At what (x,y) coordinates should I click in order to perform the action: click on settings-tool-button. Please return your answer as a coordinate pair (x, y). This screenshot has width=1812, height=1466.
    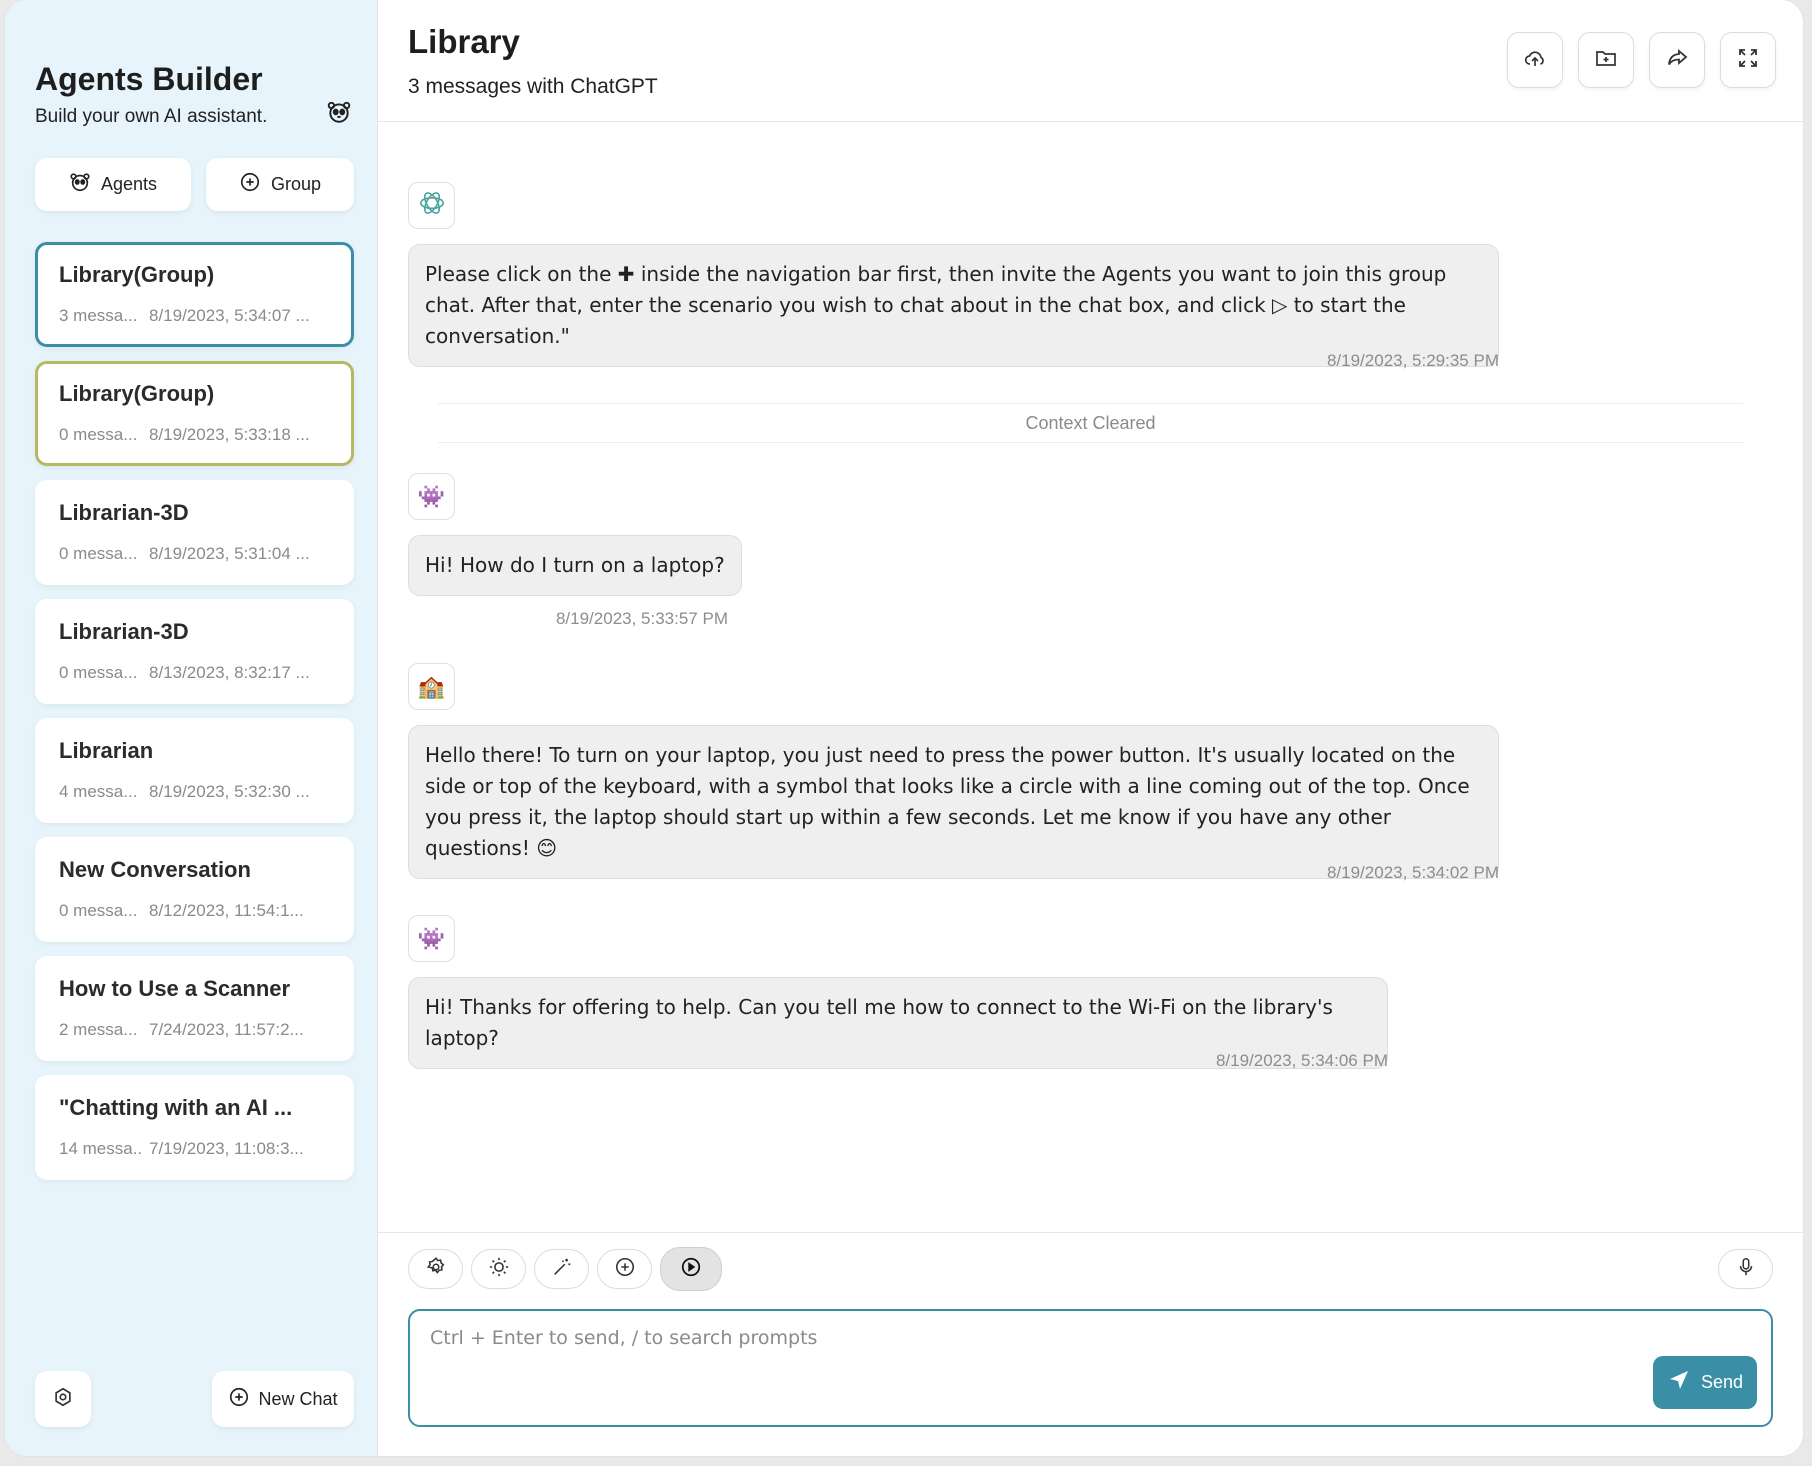
    Looking at the image, I should click on (435, 1269).